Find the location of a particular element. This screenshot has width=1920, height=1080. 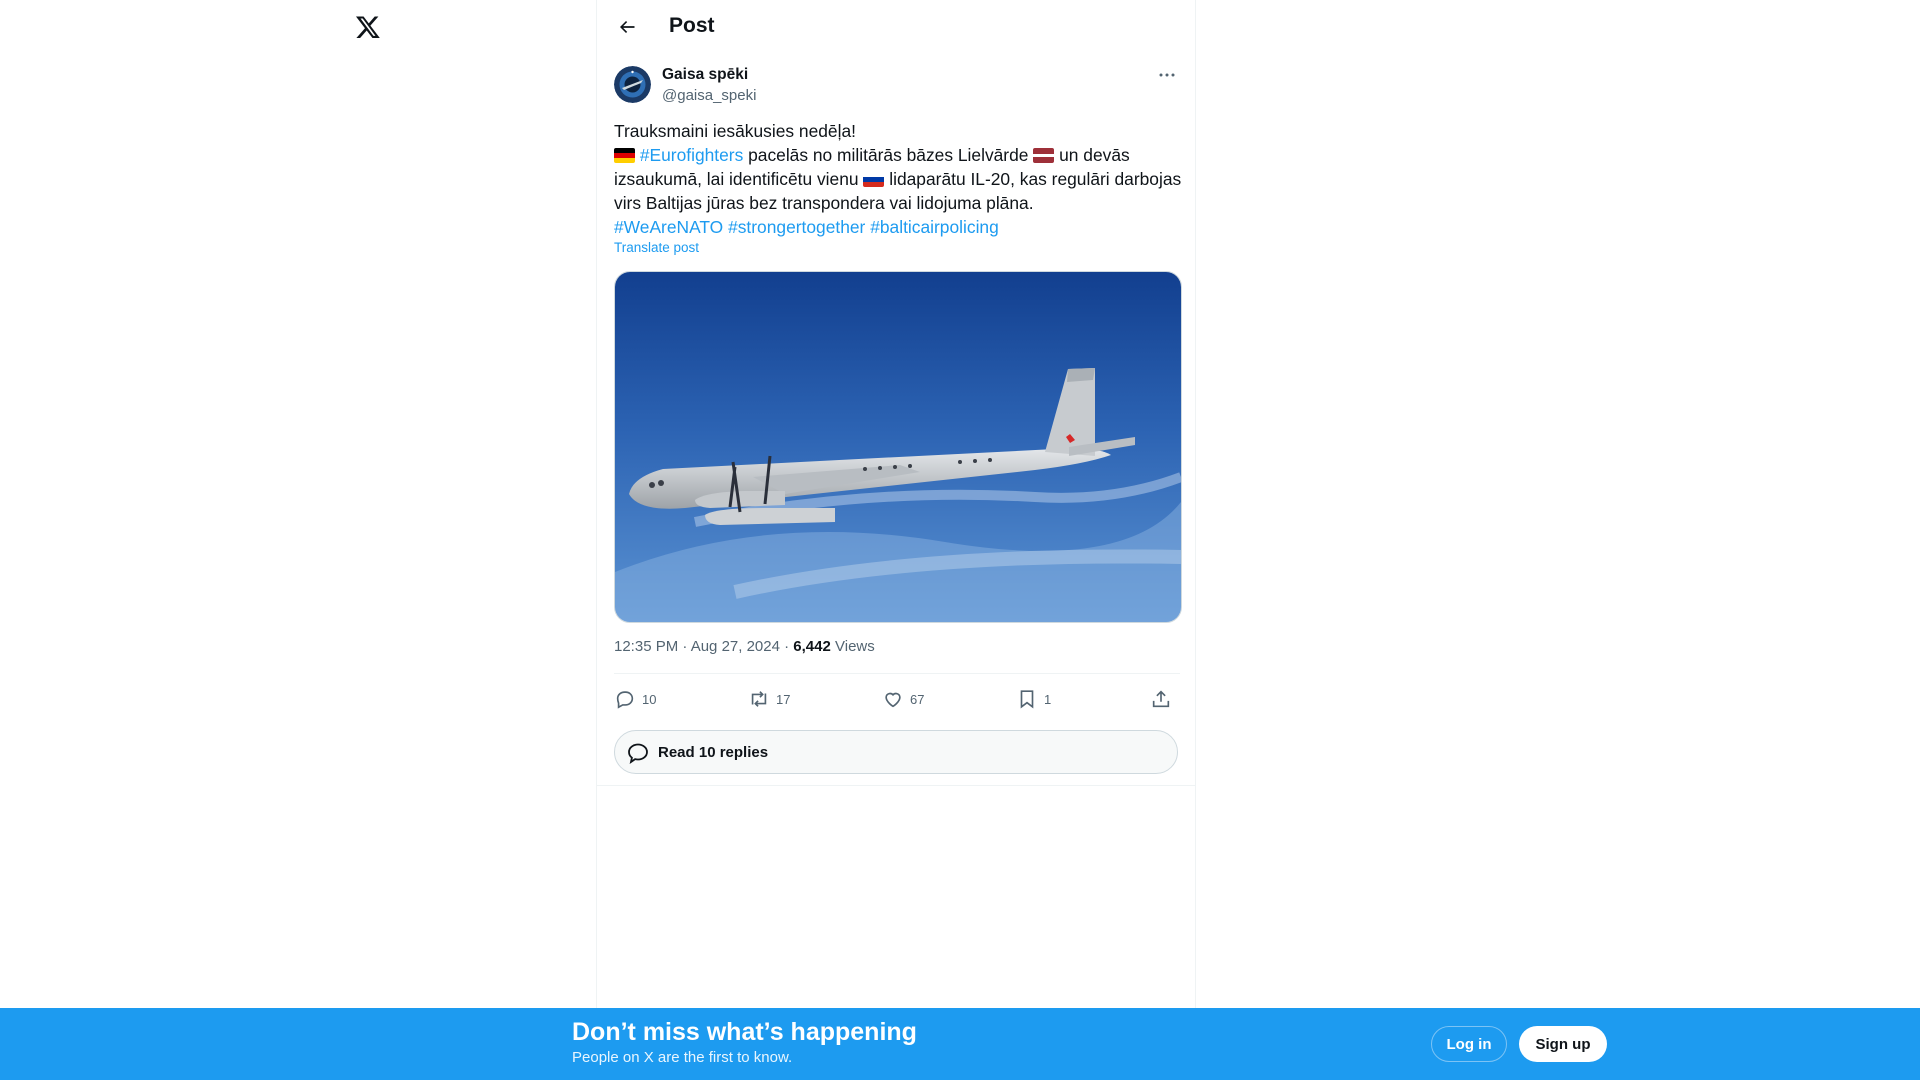

more-icon is located at coordinates (1167, 75).